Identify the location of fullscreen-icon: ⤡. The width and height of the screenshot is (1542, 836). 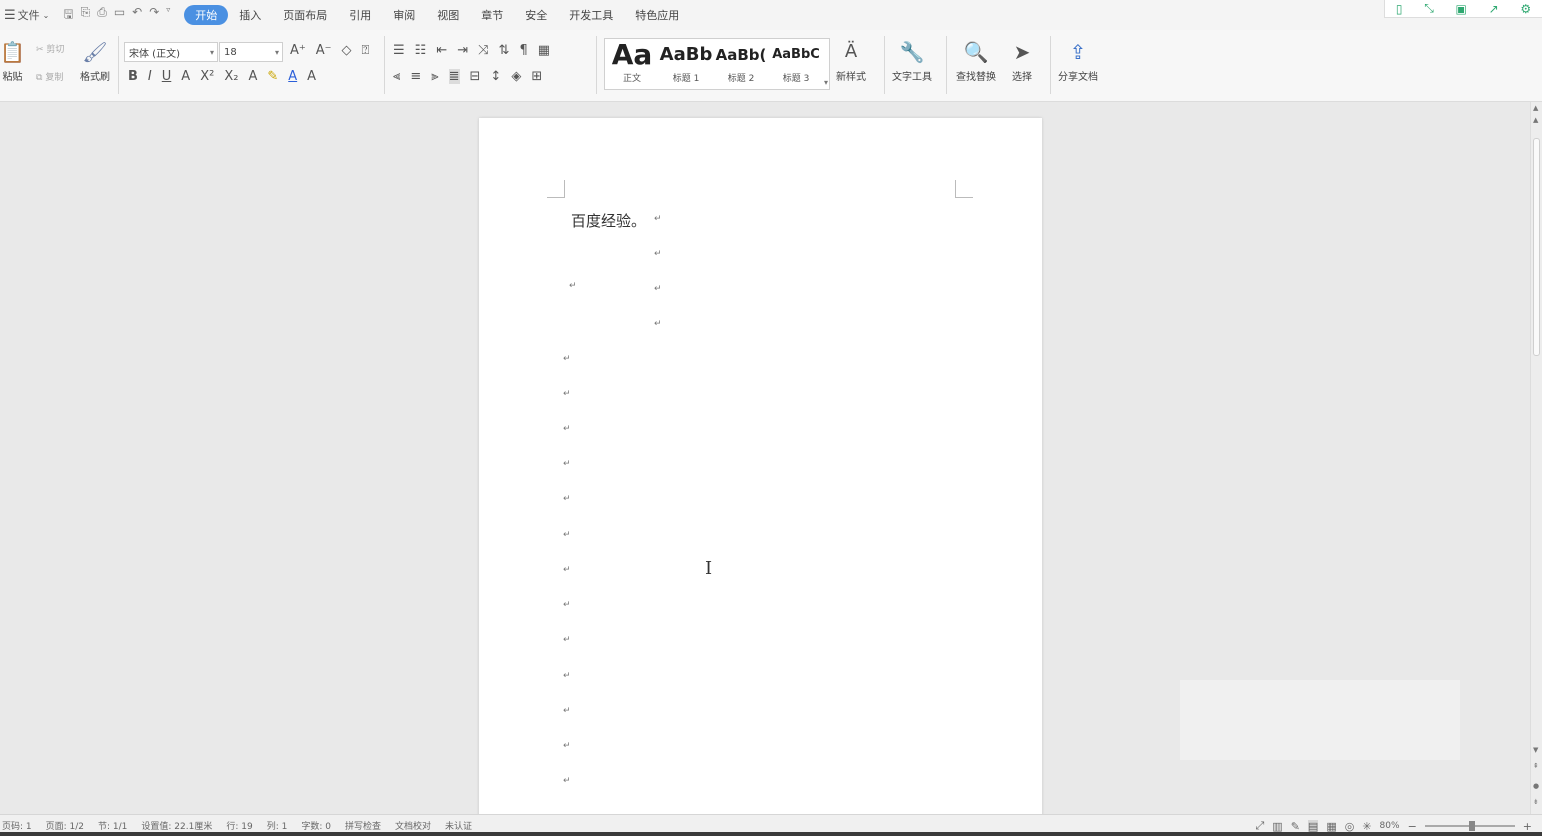
(1429, 8).